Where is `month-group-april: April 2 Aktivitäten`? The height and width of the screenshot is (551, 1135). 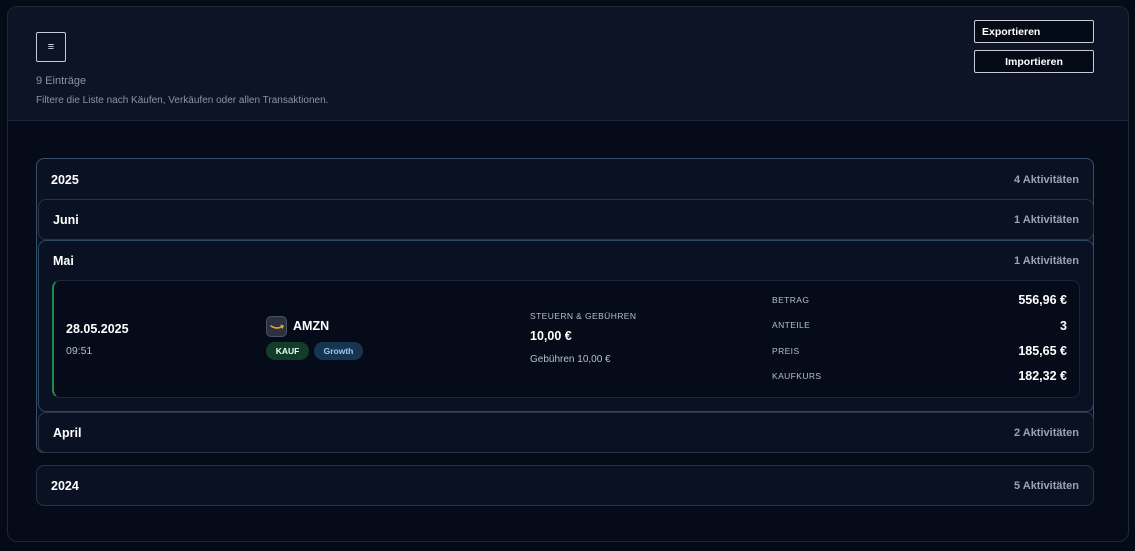 month-group-april: April 2 Aktivitäten is located at coordinates (566, 432).